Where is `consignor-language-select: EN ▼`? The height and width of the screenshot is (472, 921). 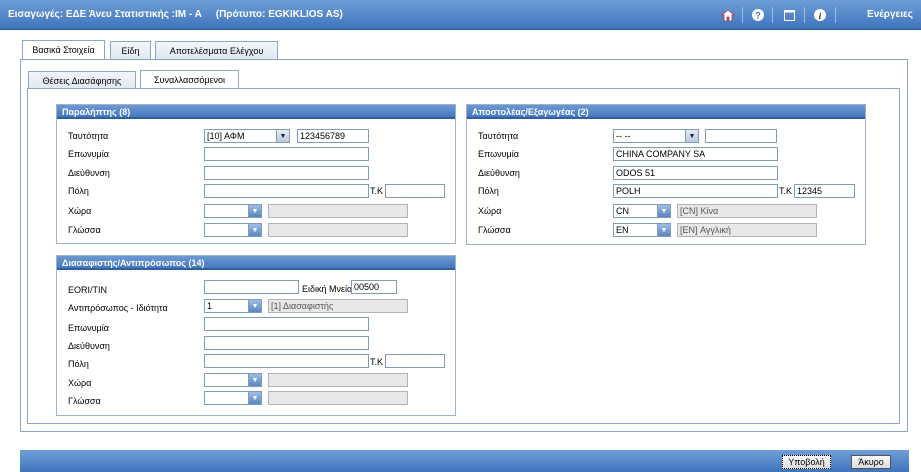 consignor-language-select: EN ▼ is located at coordinates (642, 230).